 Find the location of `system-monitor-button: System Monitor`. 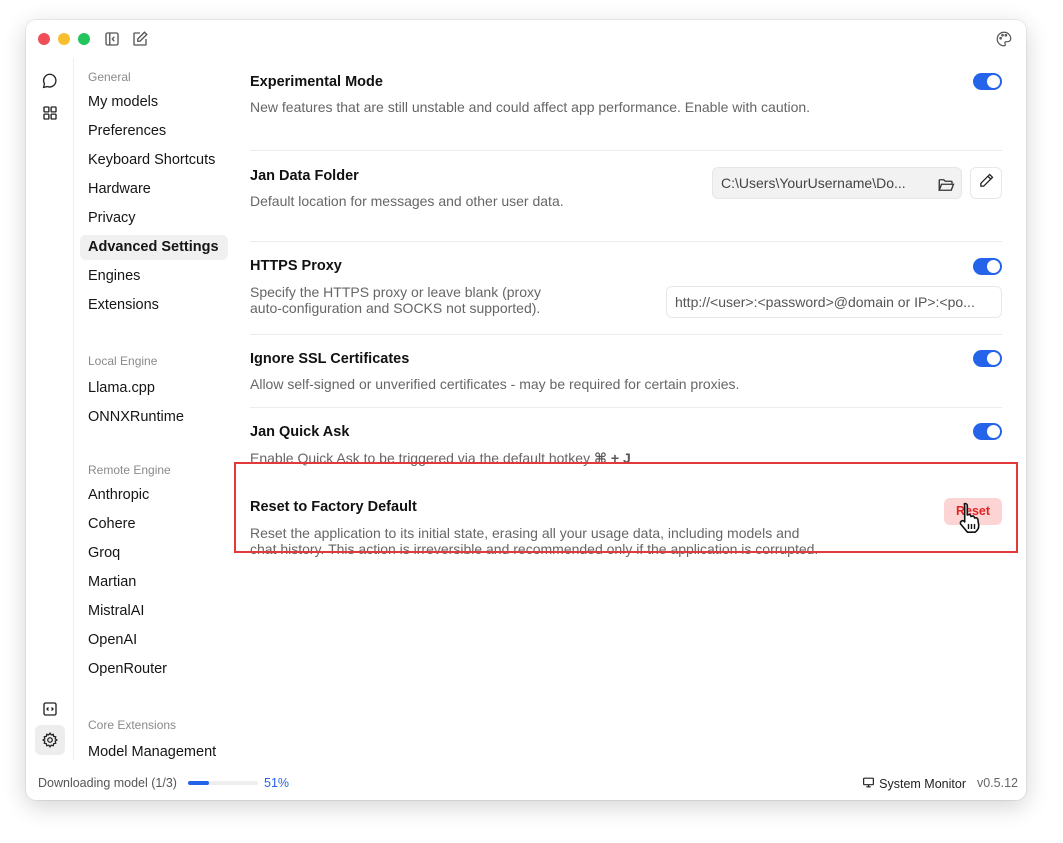

system-monitor-button: System Monitor is located at coordinates (914, 784).